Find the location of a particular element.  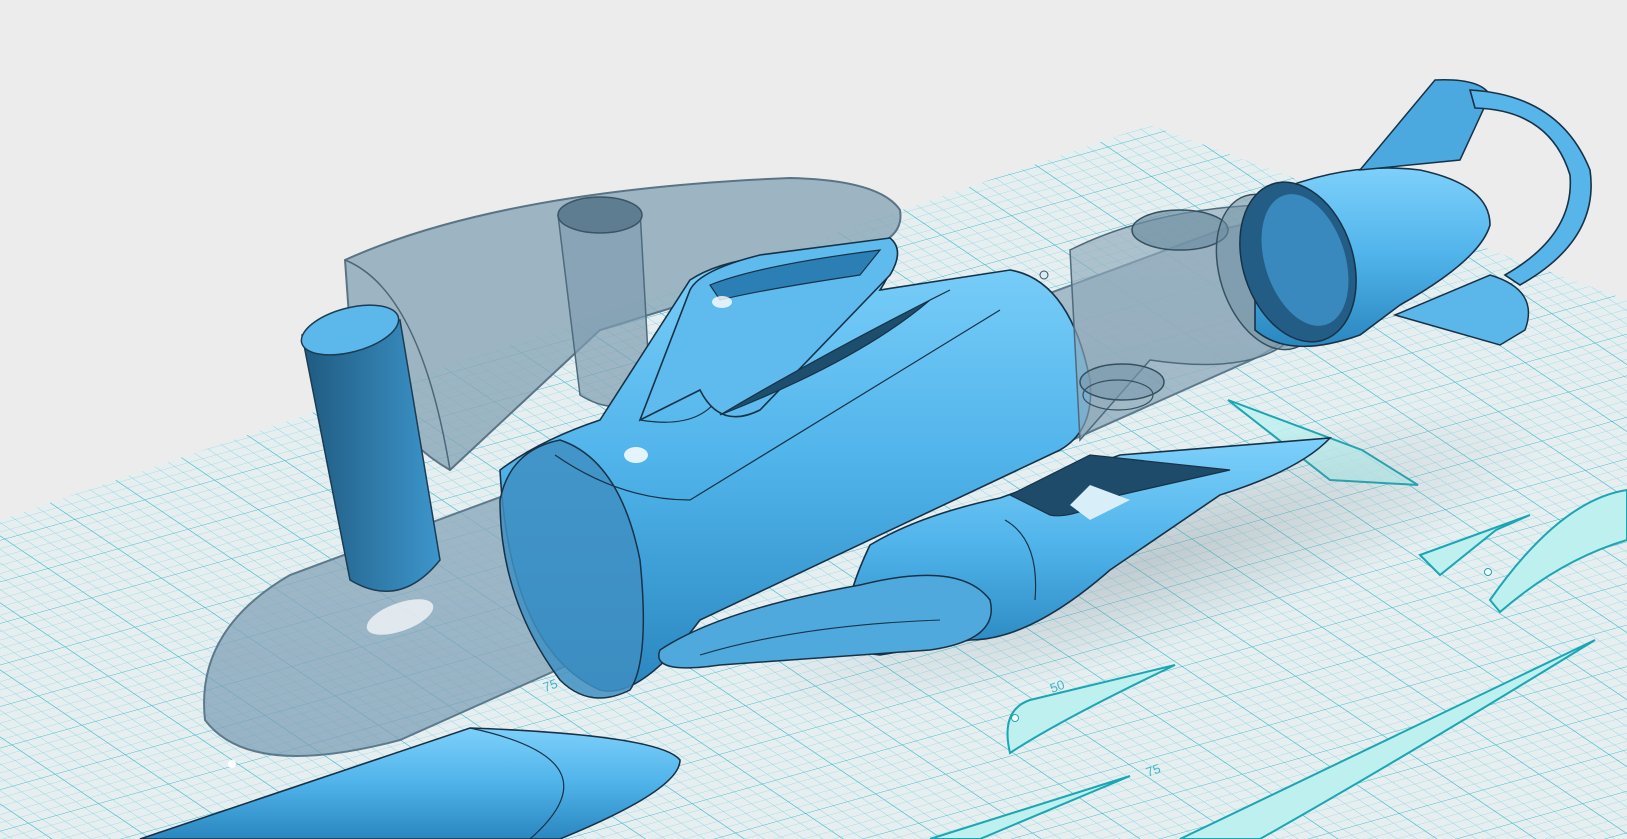

nose-highlight is located at coordinates (232, 764).